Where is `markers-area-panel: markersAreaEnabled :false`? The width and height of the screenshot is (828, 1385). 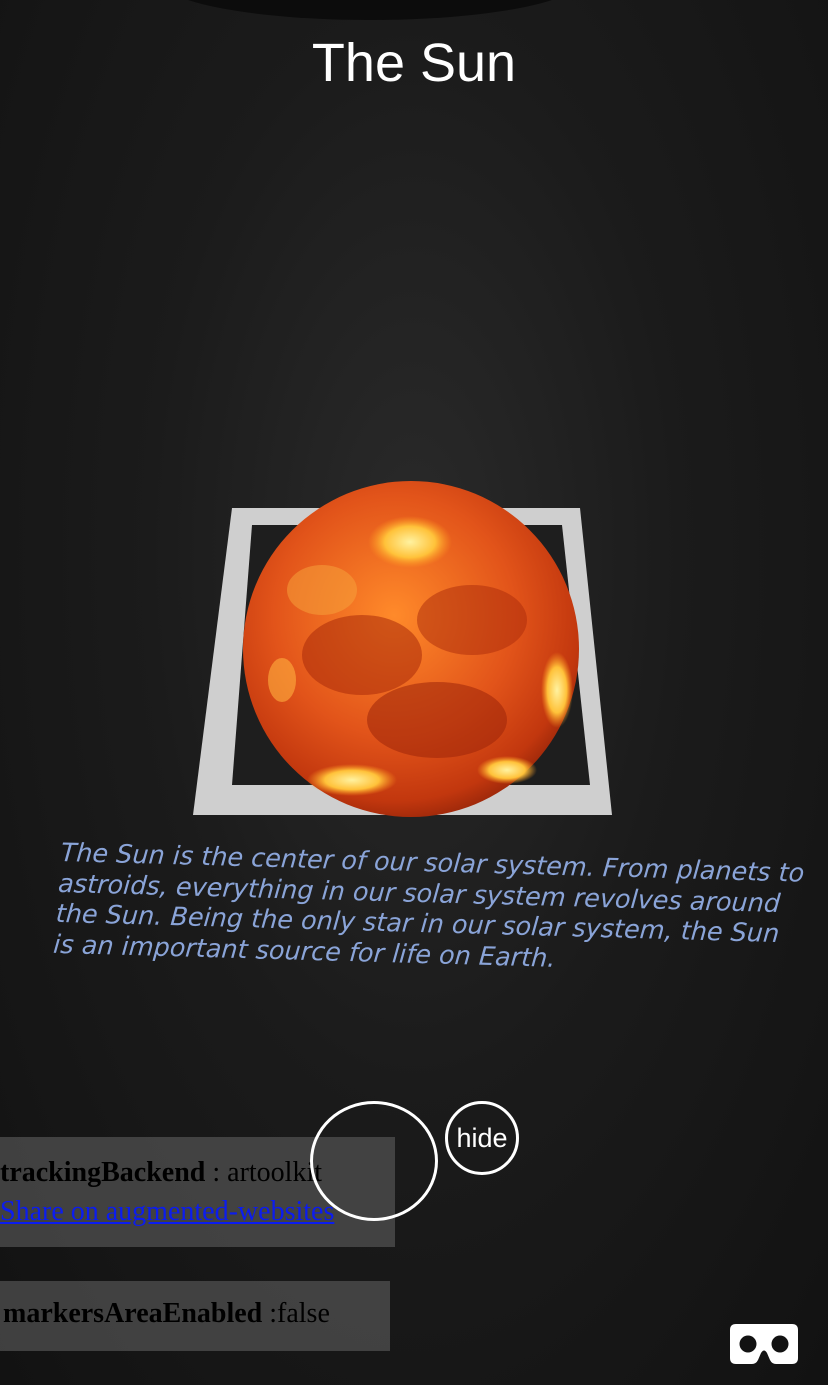
markers-area-panel: markersAreaEnabled :false is located at coordinates (195, 1316).